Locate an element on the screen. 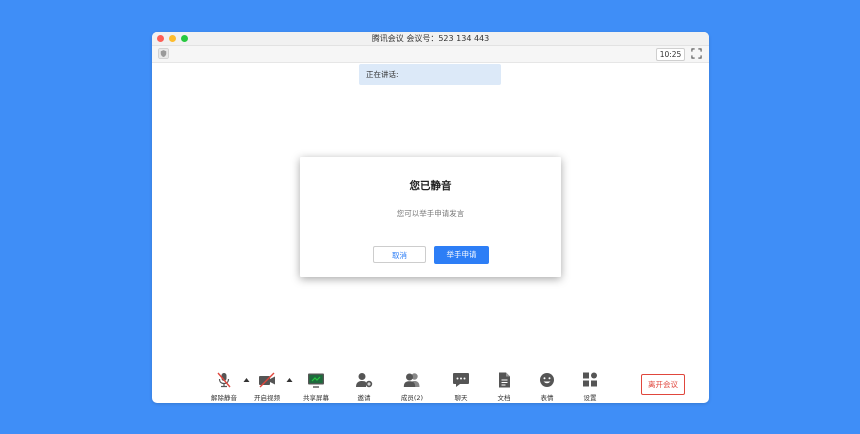  meeting-duration: 10:25 is located at coordinates (670, 54).